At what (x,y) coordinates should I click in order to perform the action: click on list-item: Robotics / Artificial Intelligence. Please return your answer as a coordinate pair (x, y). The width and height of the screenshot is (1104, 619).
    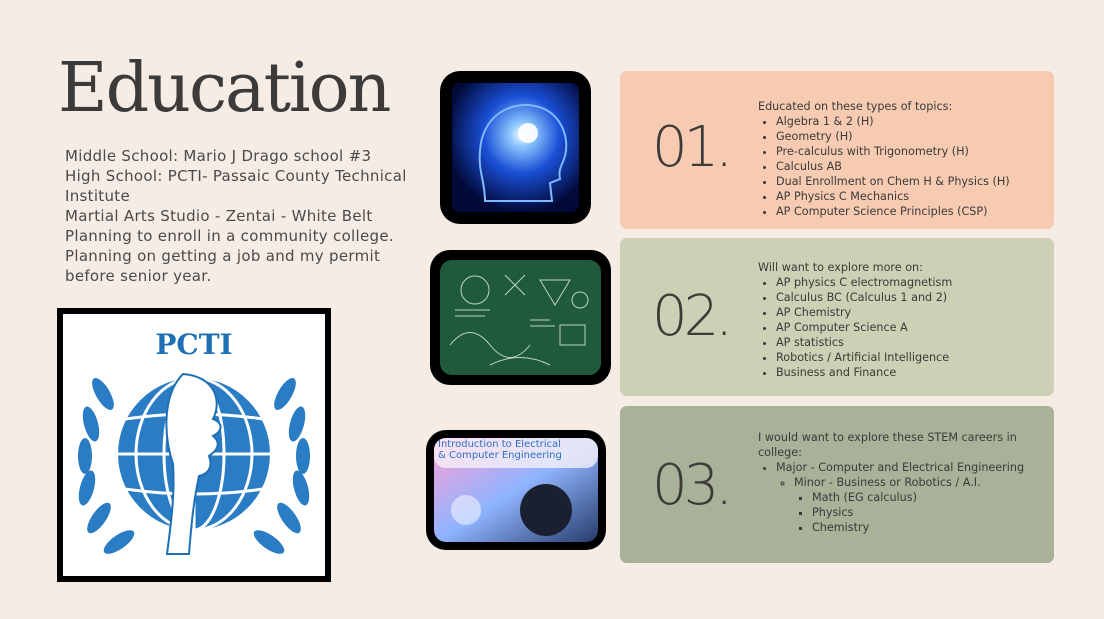
    Looking at the image, I should click on (909, 357).